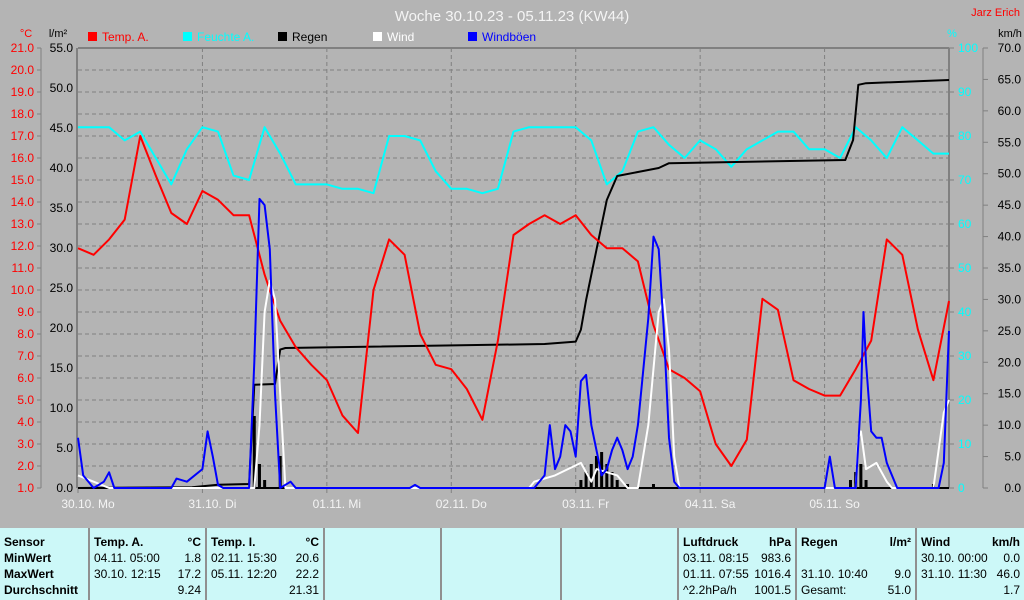 This screenshot has width=1024, height=600. Describe the element at coordinates (1010, 79) in the screenshot. I see `wind-tick-label: 65.0` at that location.